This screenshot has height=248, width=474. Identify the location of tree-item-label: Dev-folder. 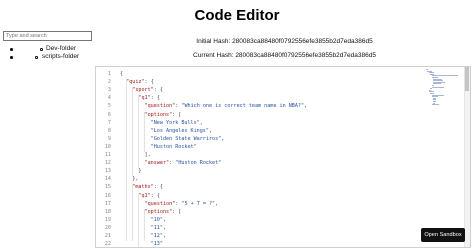
(61, 48).